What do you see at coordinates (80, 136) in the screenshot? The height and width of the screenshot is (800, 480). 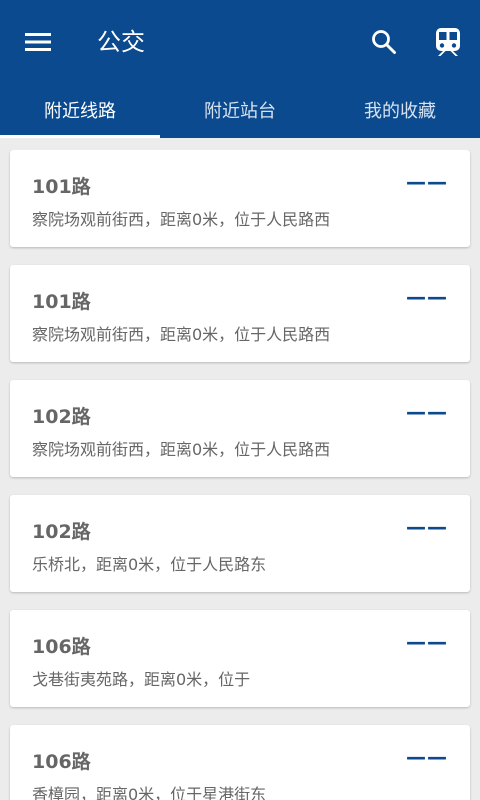 I see `tab-indicator` at bounding box center [80, 136].